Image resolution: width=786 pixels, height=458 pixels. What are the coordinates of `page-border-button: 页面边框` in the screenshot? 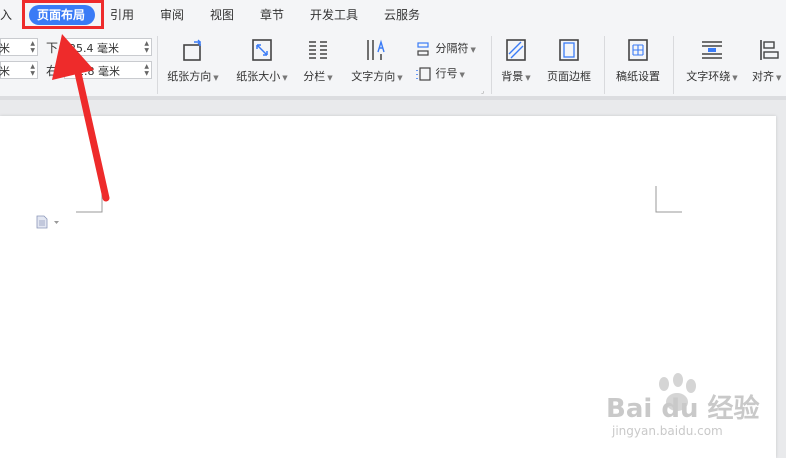 It's located at (569, 61).